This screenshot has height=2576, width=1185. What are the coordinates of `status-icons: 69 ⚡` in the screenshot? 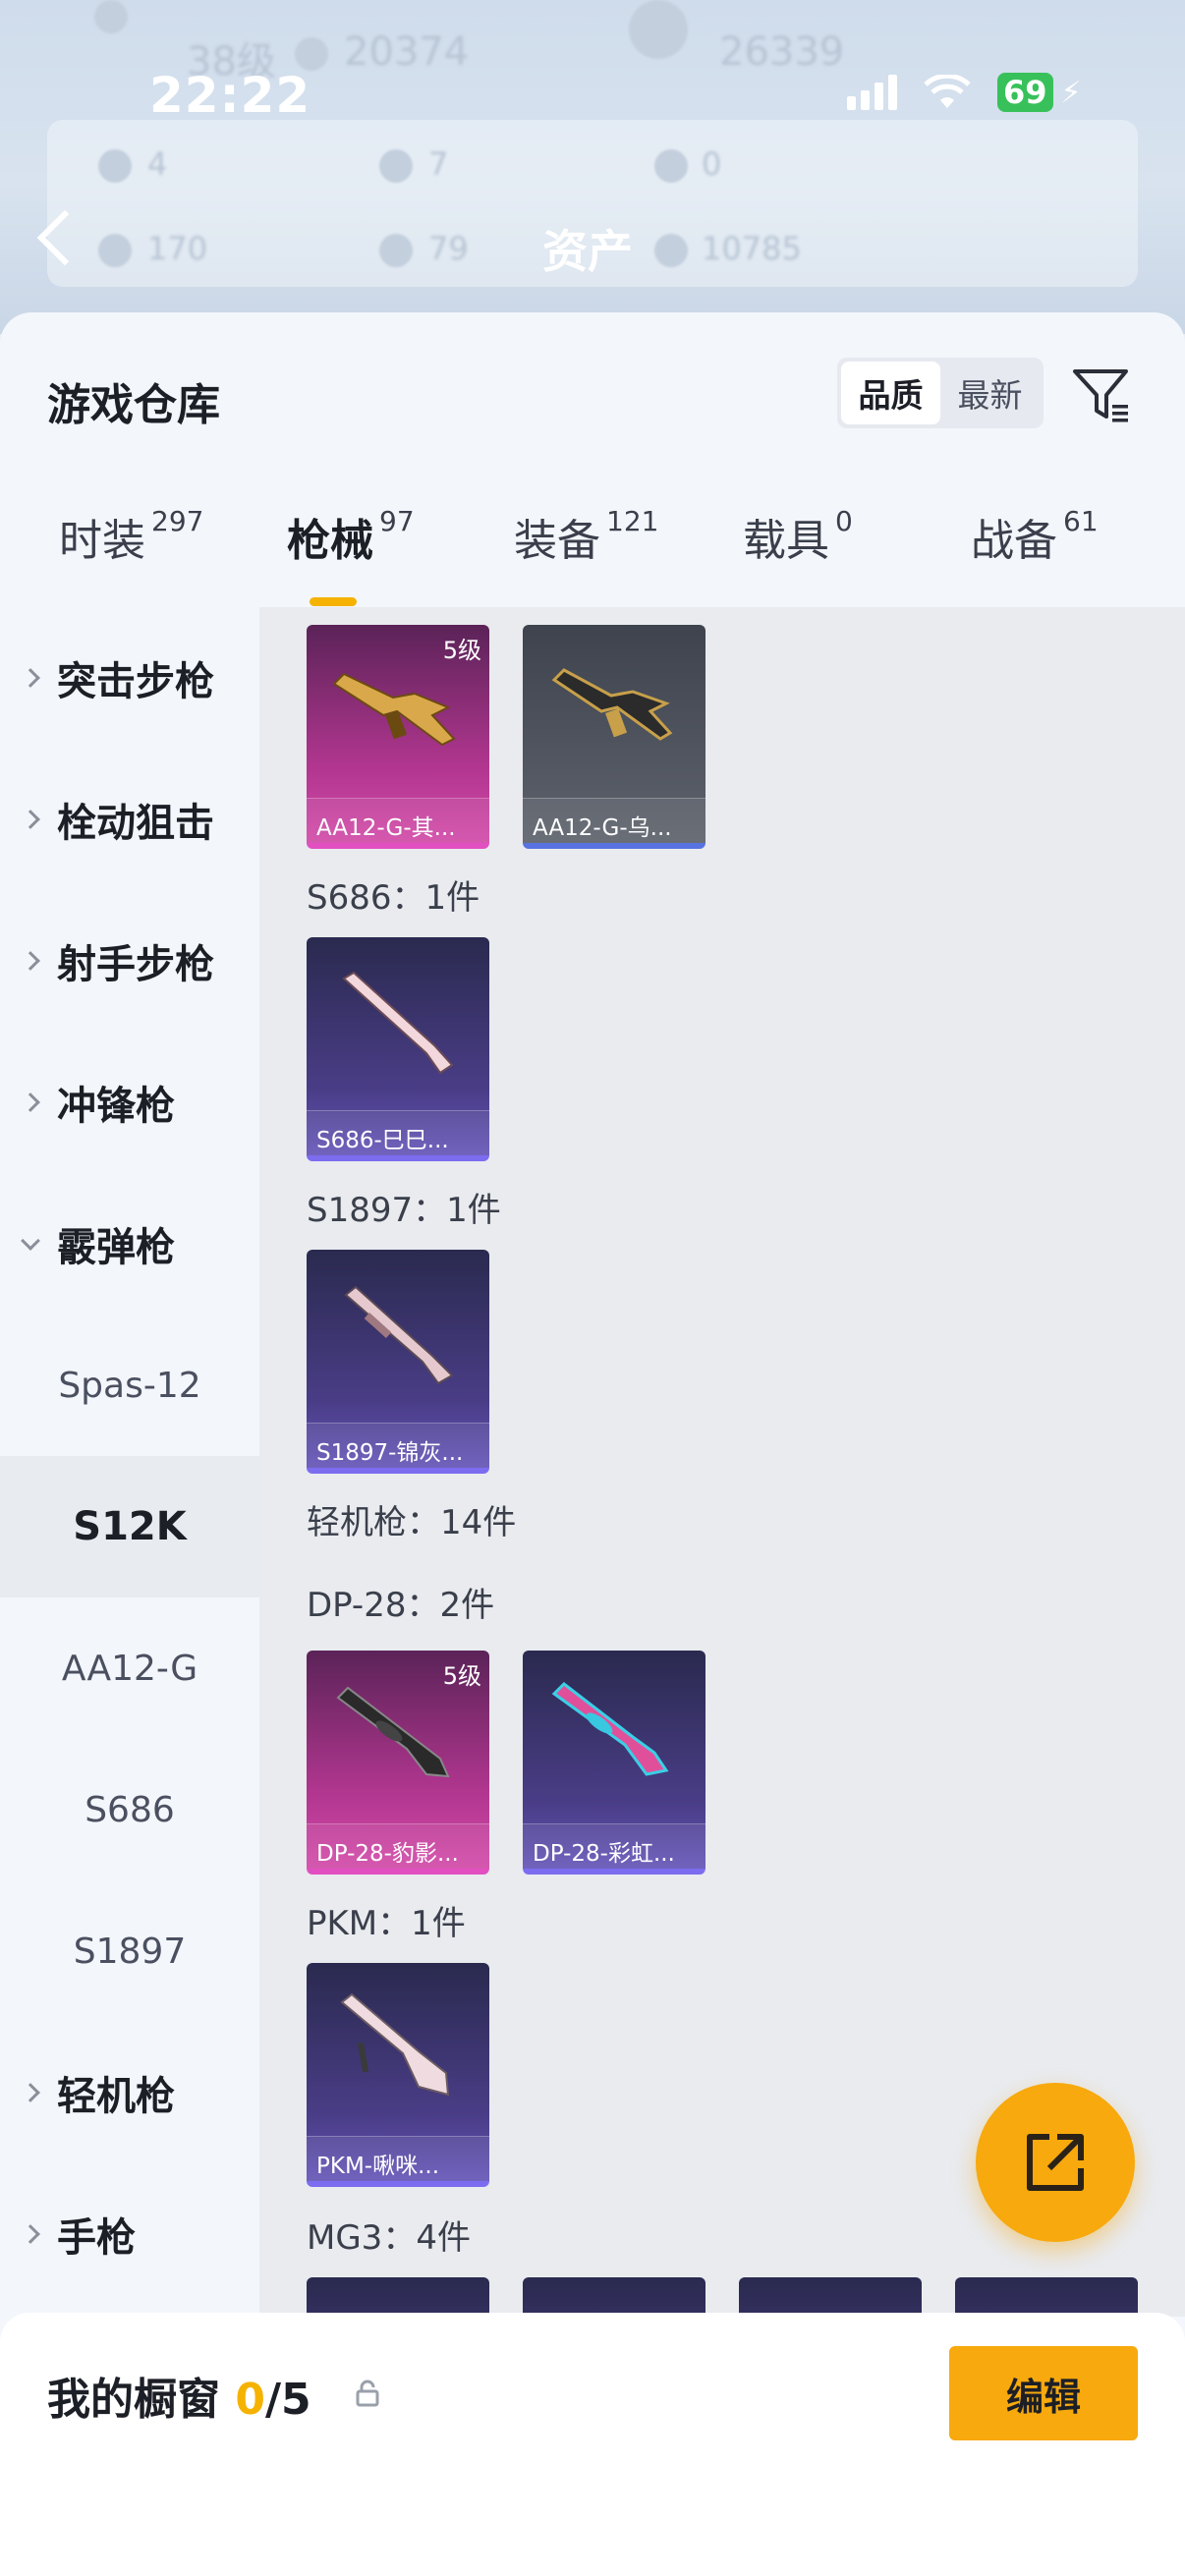 It's located at (965, 92).